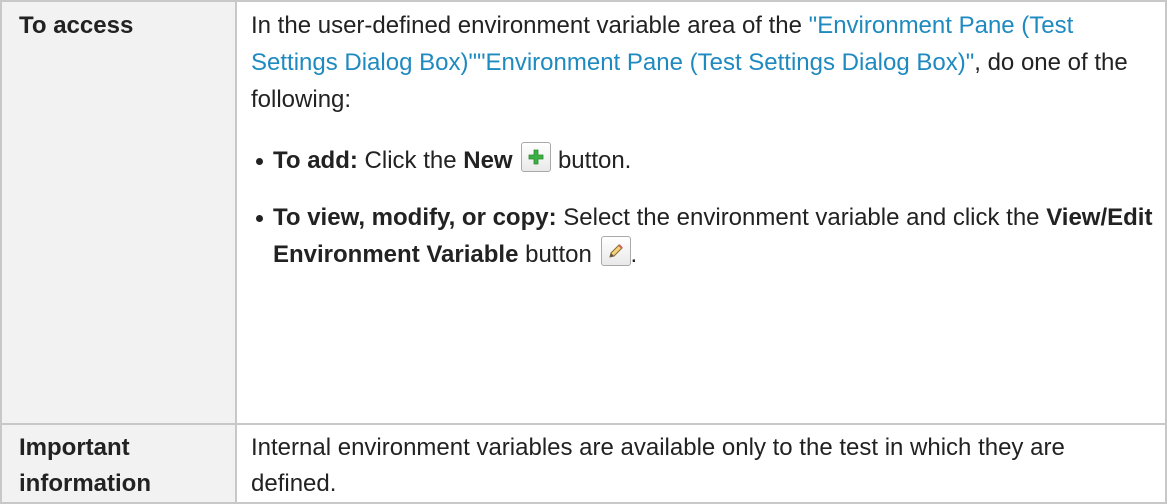 The width and height of the screenshot is (1167, 504). Describe the element at coordinates (410, 160) in the screenshot. I see `to-add-text-1: Click the` at that location.